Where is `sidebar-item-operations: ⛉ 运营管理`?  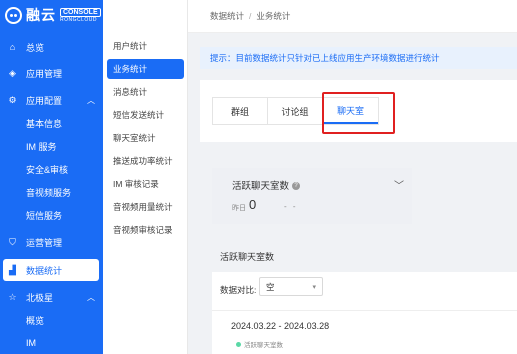
sidebar-item-operations: ⛉ 运营管理 is located at coordinates (51, 242).